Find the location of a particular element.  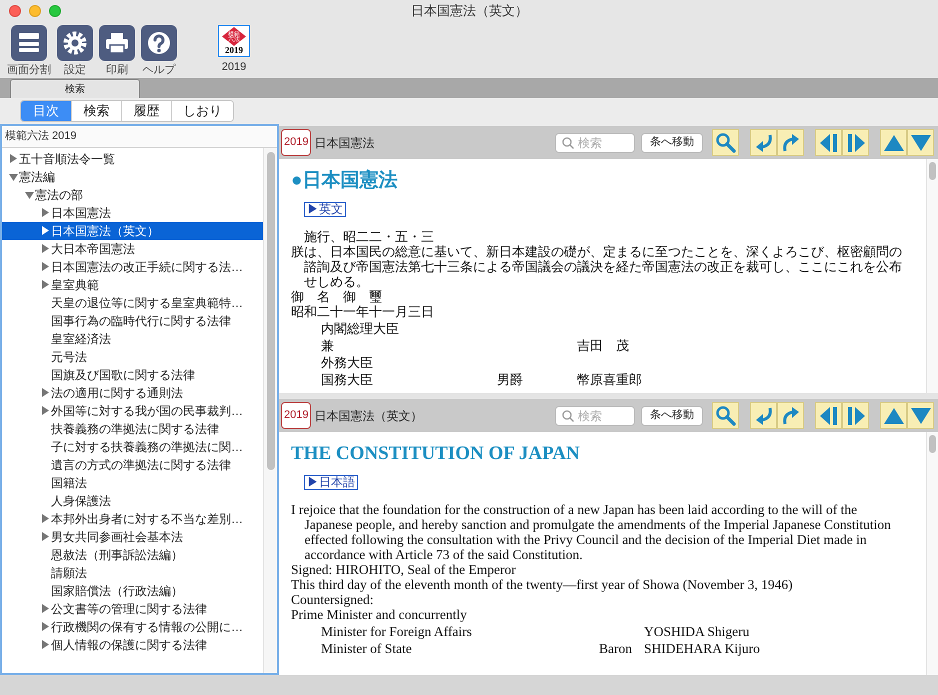

help-icon is located at coordinates (159, 43).